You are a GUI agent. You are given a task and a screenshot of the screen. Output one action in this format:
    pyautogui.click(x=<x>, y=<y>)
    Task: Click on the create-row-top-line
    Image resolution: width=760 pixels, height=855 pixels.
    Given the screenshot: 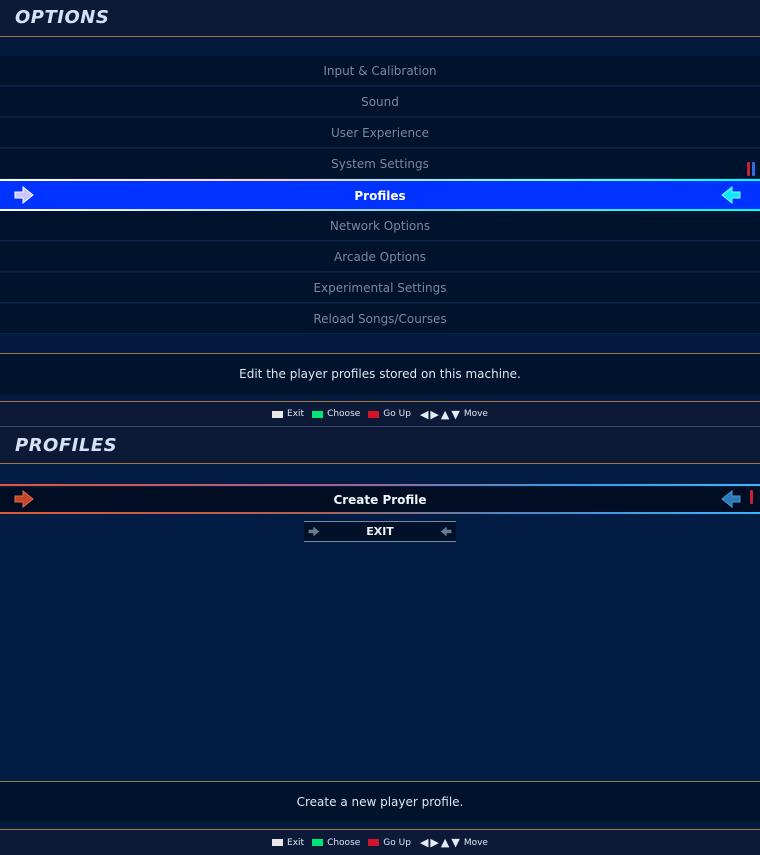 What is the action you would take?
    pyautogui.click(x=380, y=485)
    